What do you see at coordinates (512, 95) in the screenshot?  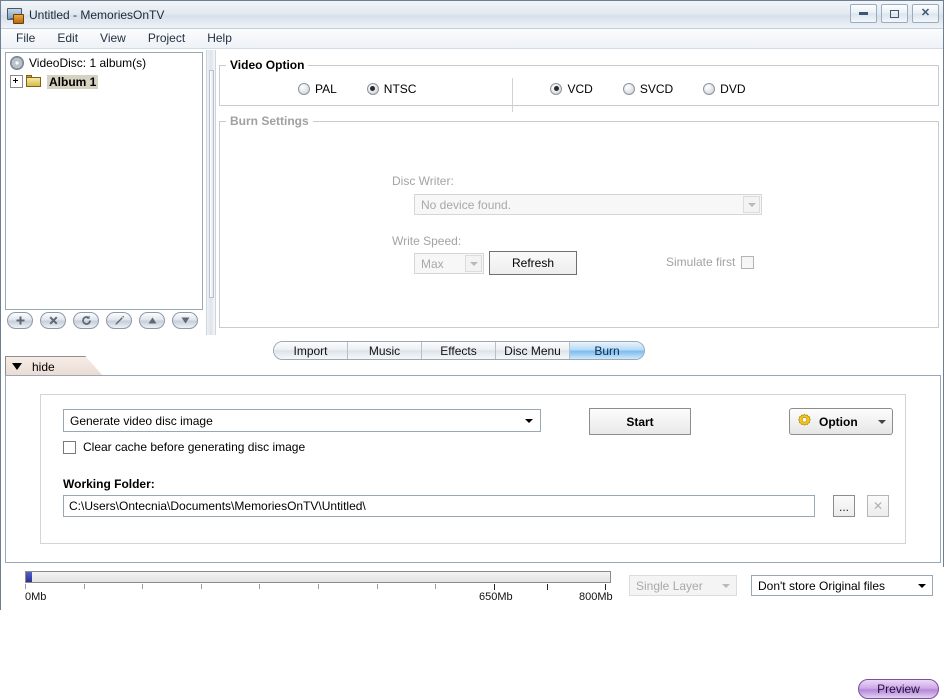 I see `group-divider` at bounding box center [512, 95].